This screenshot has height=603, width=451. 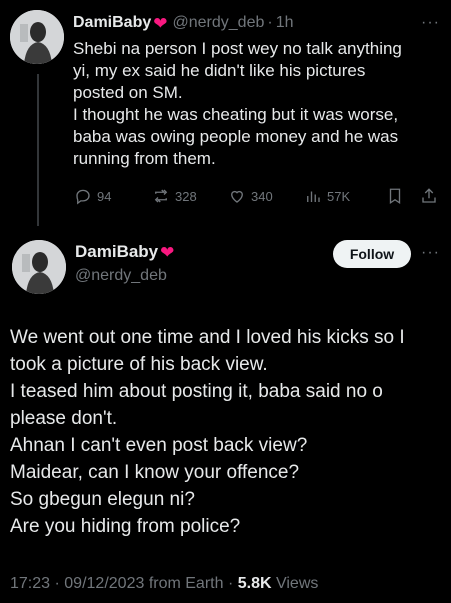 I want to click on reply-timestamp: 1h, so click(x=285, y=23).